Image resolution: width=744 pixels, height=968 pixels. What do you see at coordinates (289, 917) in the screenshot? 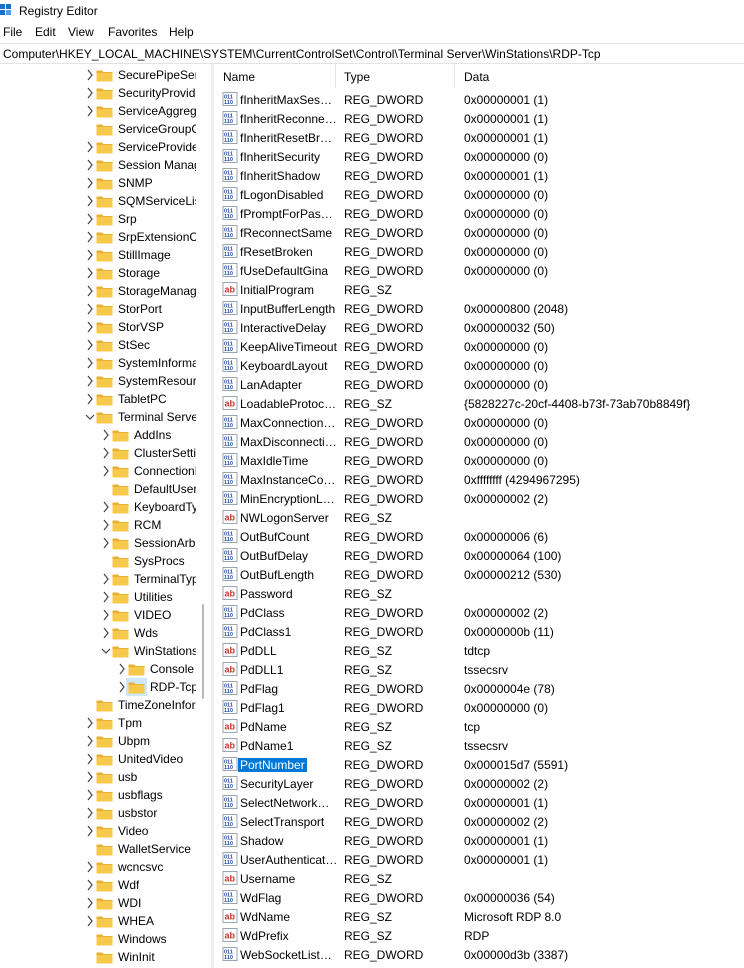
I see `value-name: WdName` at bounding box center [289, 917].